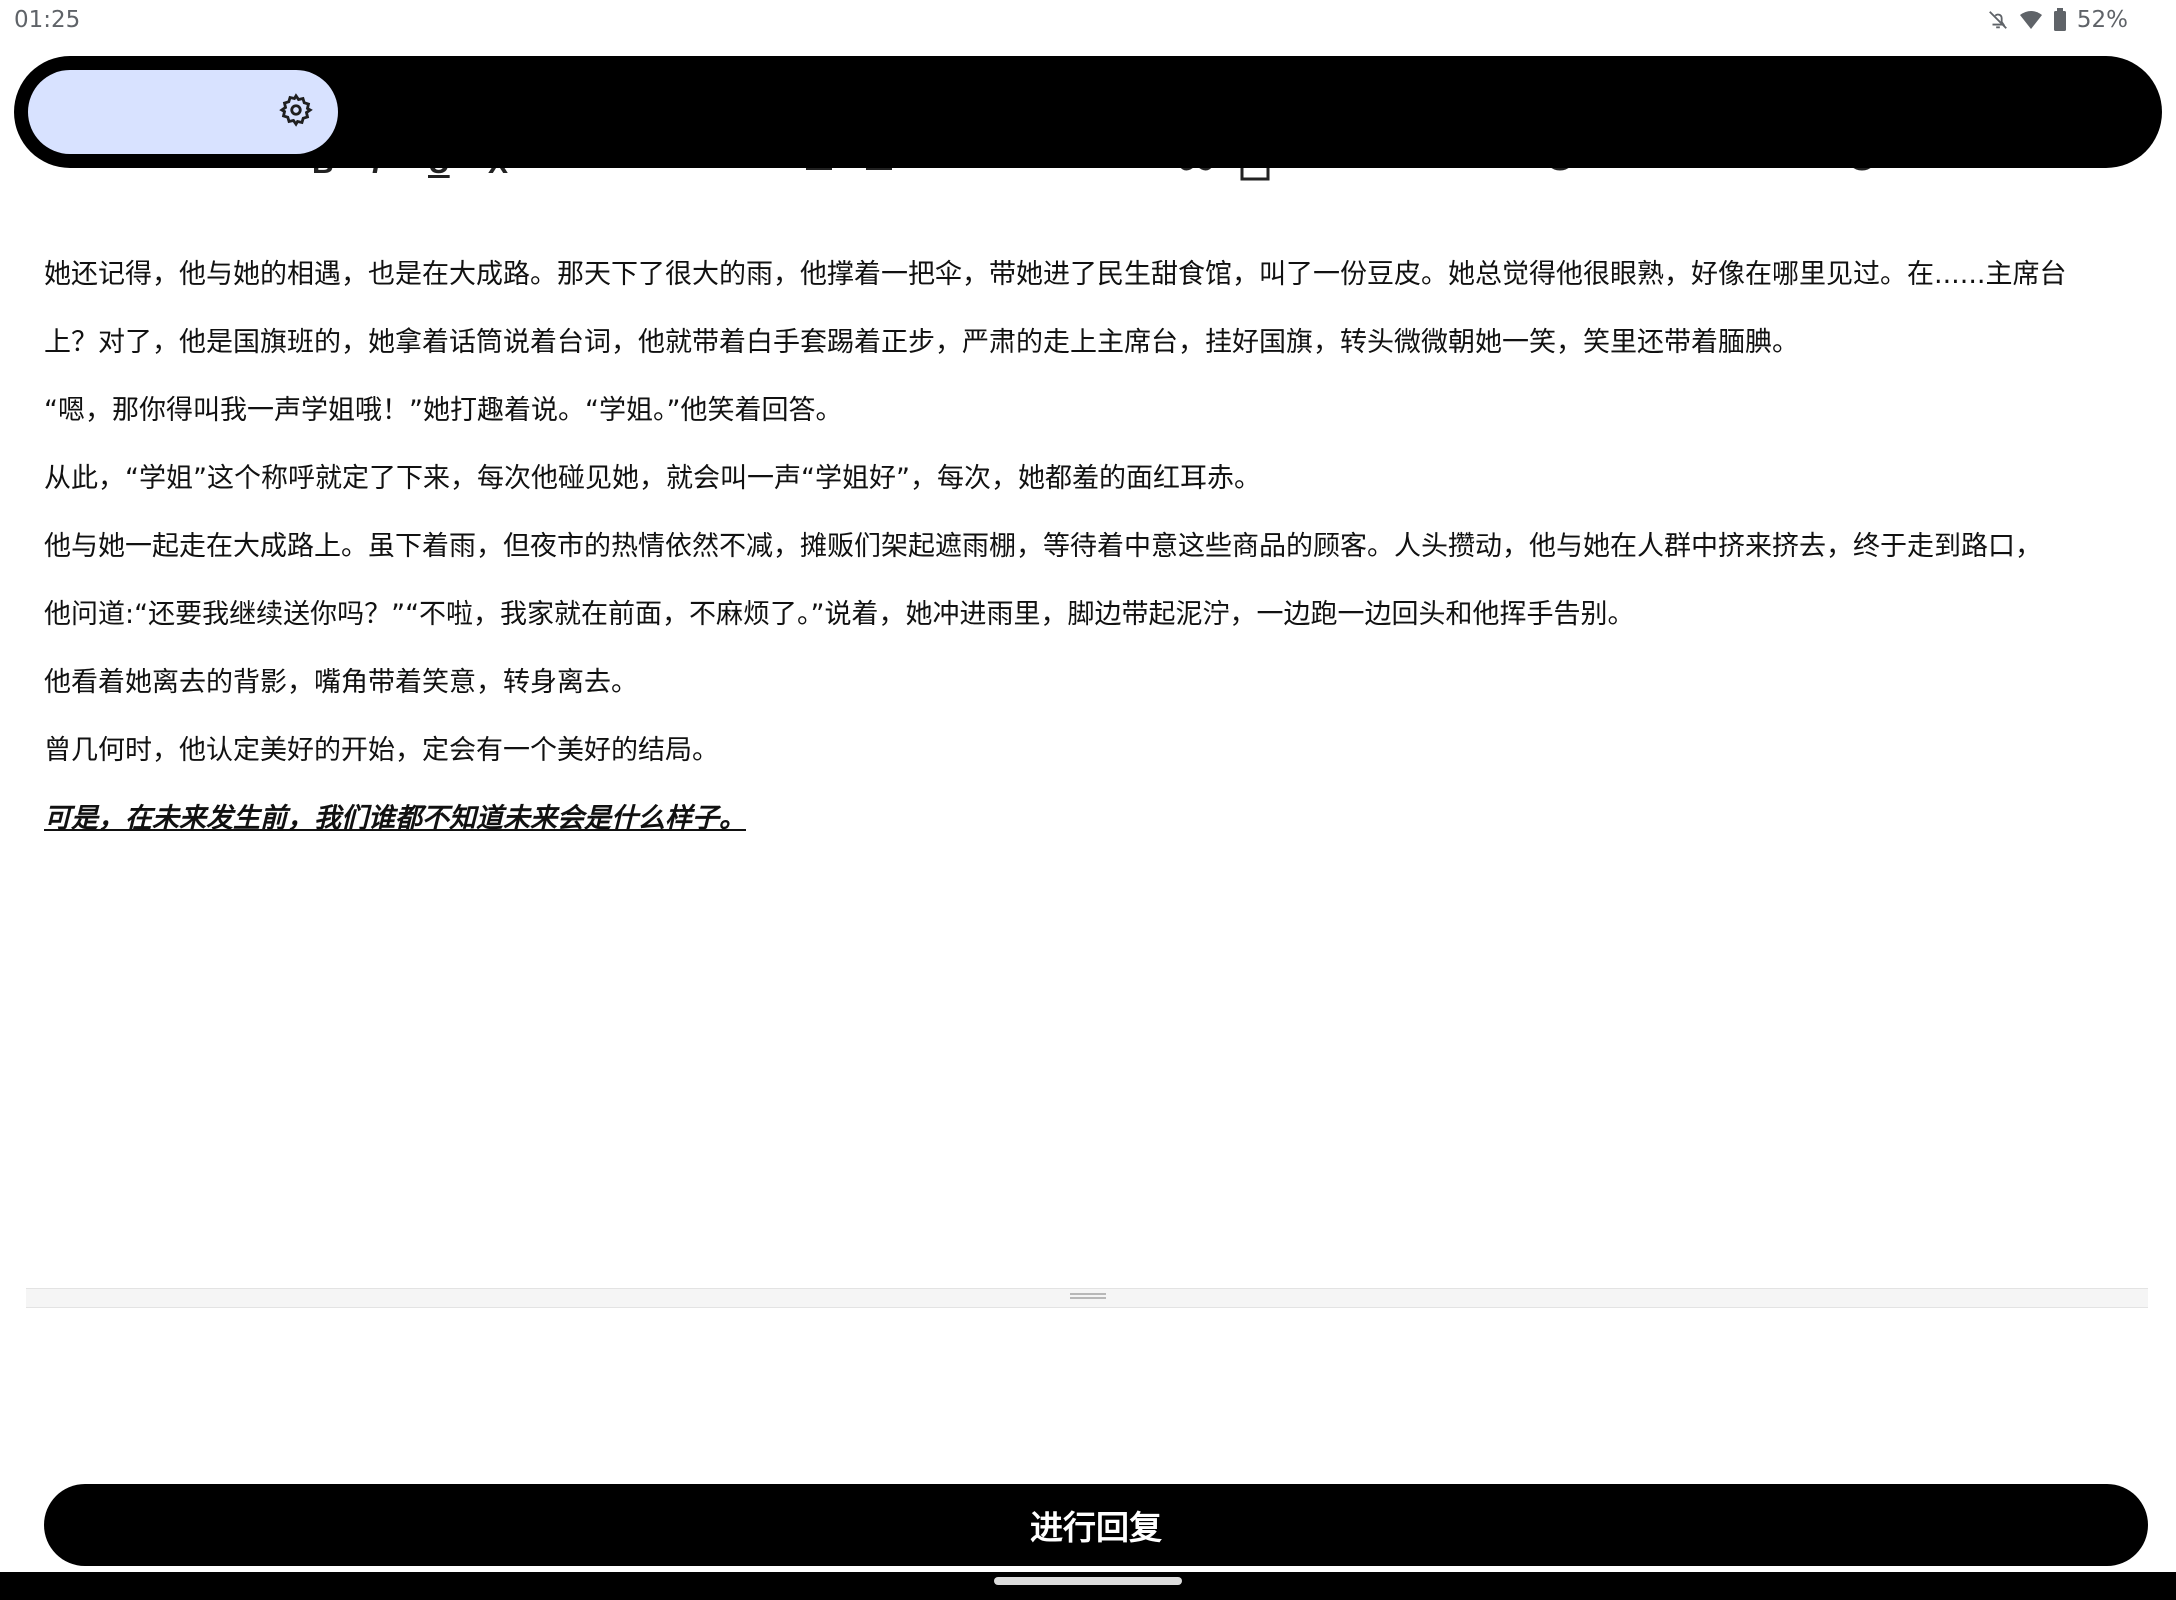 Image resolution: width=2176 pixels, height=1600 pixels. Describe the element at coordinates (443, 410) in the screenshot. I see `paragraph-line: “嗯，那你得叫我一声学姐哦！”她打趣着说。“学姐。”他笑着回答。` at that location.